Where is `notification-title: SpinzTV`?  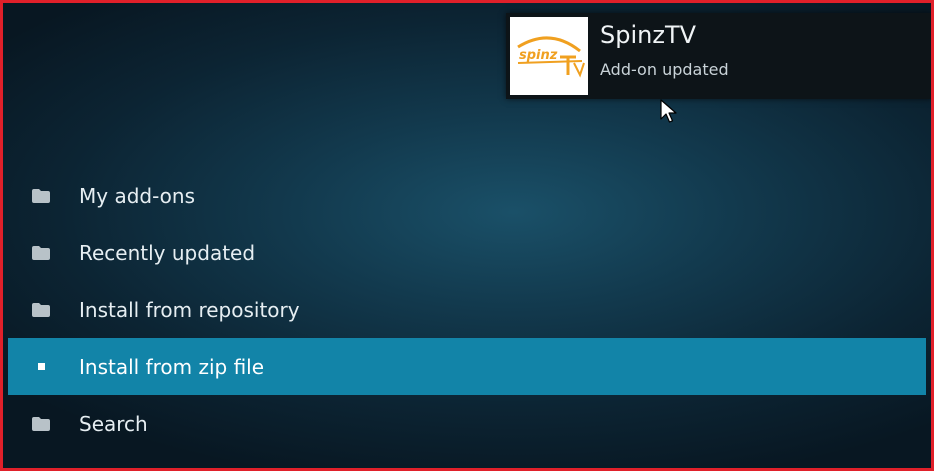 notification-title: SpinzTV is located at coordinates (648, 35).